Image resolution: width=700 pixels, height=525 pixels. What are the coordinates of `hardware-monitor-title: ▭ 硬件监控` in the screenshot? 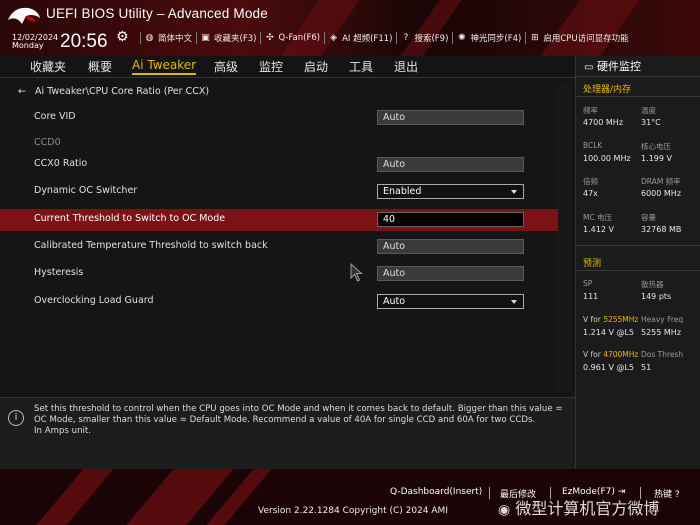 It's located at (612, 66).